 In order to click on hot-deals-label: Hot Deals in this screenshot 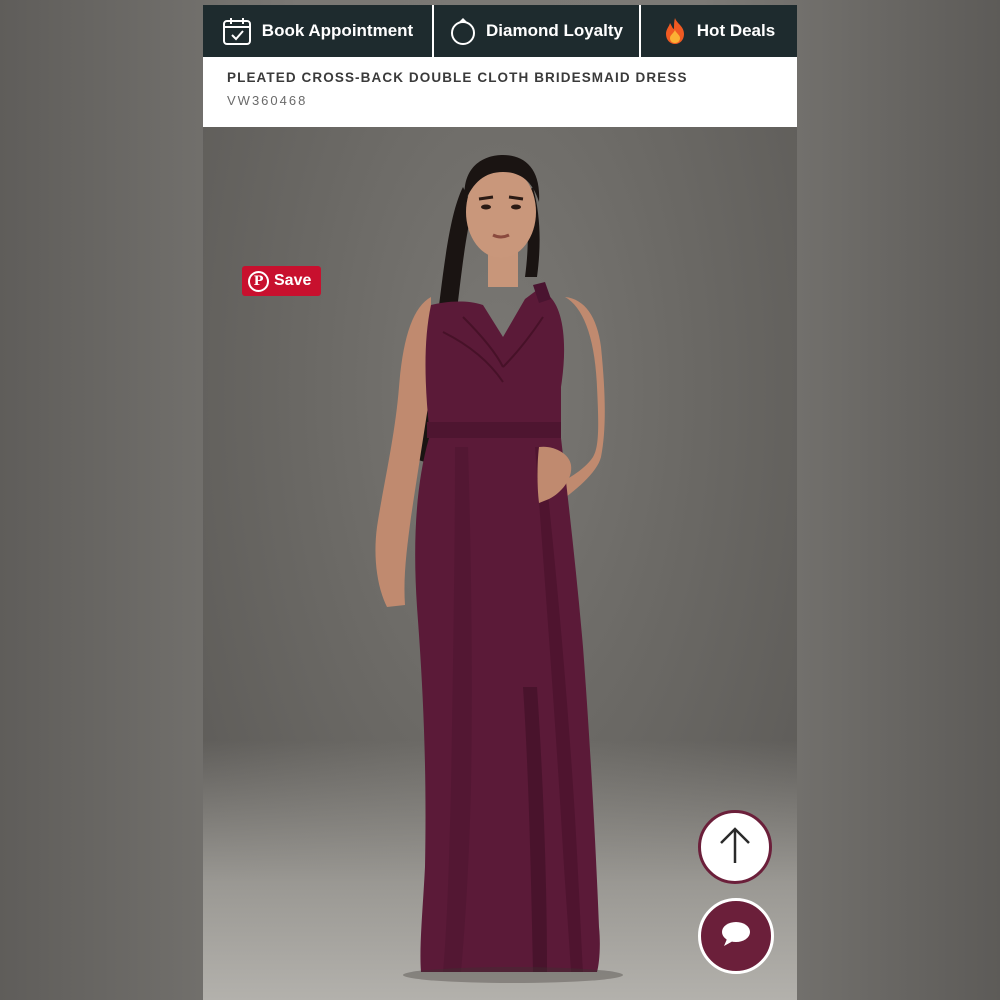, I will do `click(736, 30)`.